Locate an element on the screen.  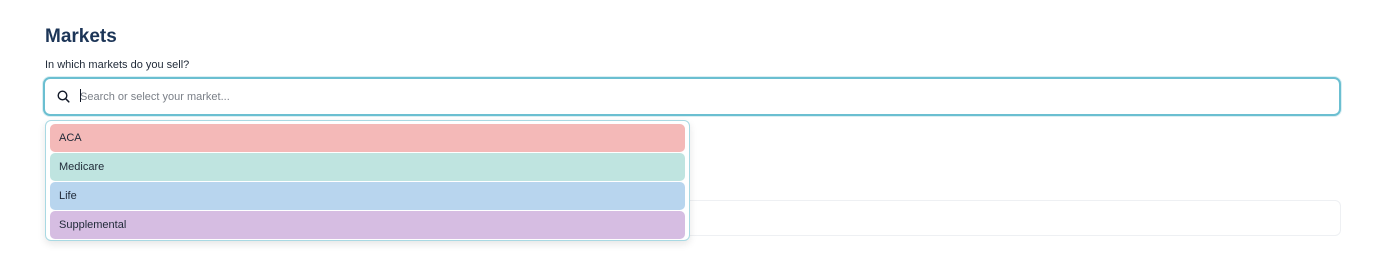
option-life: Life is located at coordinates (367, 196).